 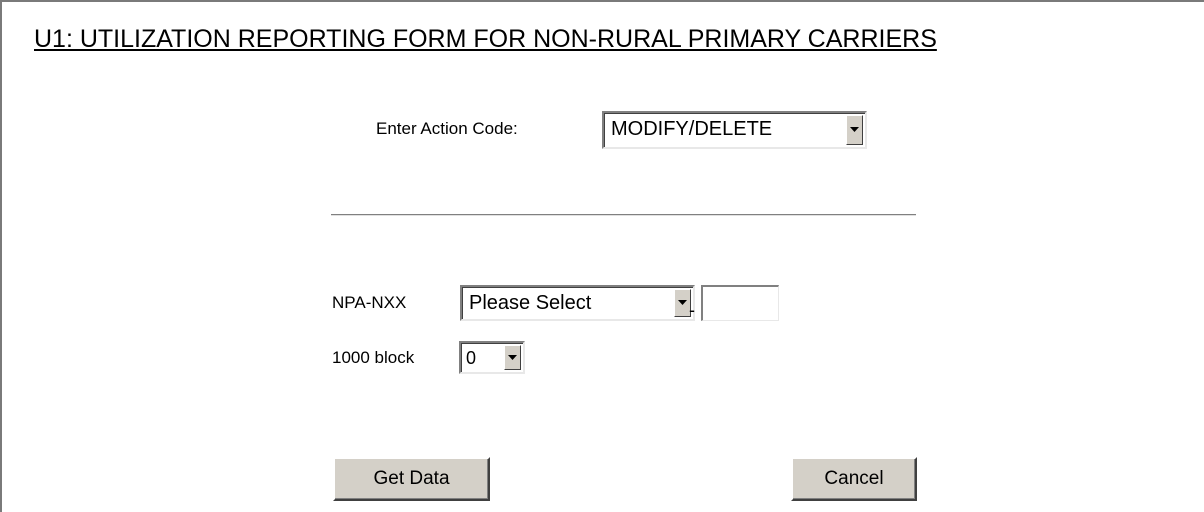 What do you see at coordinates (373, 357) in the screenshot?
I see `block-label: 1000 block` at bounding box center [373, 357].